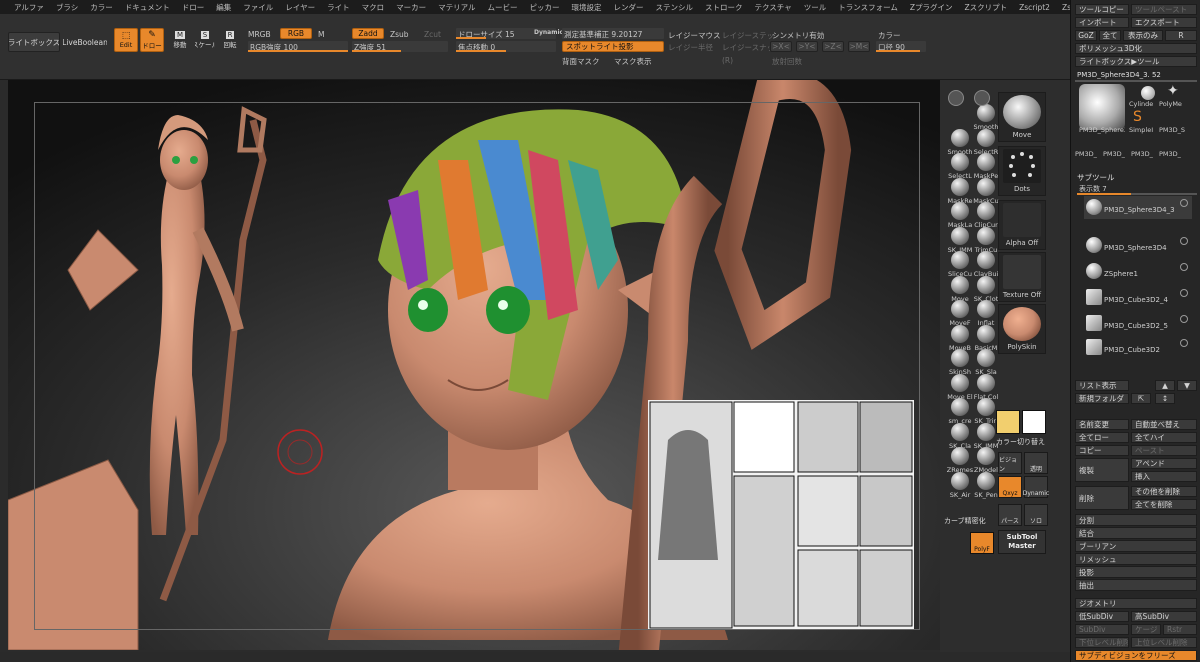  I want to click on brush-slot: MaskLa, so click(960, 215).